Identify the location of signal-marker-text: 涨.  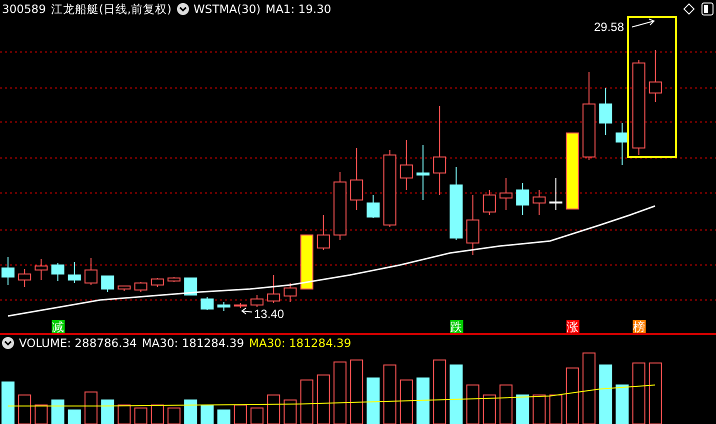
(572, 327).